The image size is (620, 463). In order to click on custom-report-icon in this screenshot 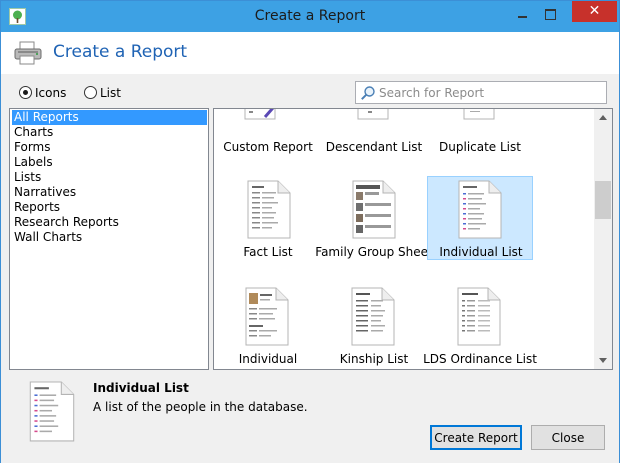, I will do `click(260, 114)`.